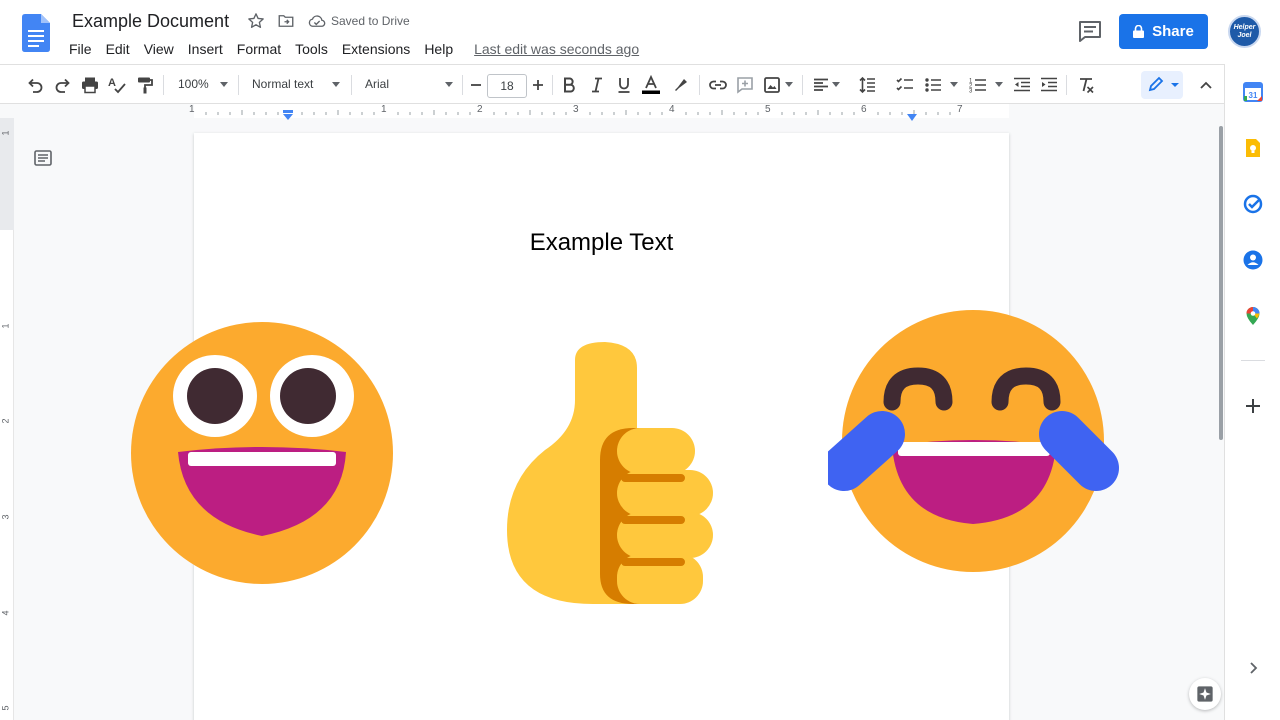 The height and width of the screenshot is (720, 1280). I want to click on underline-icon, so click(624, 85).